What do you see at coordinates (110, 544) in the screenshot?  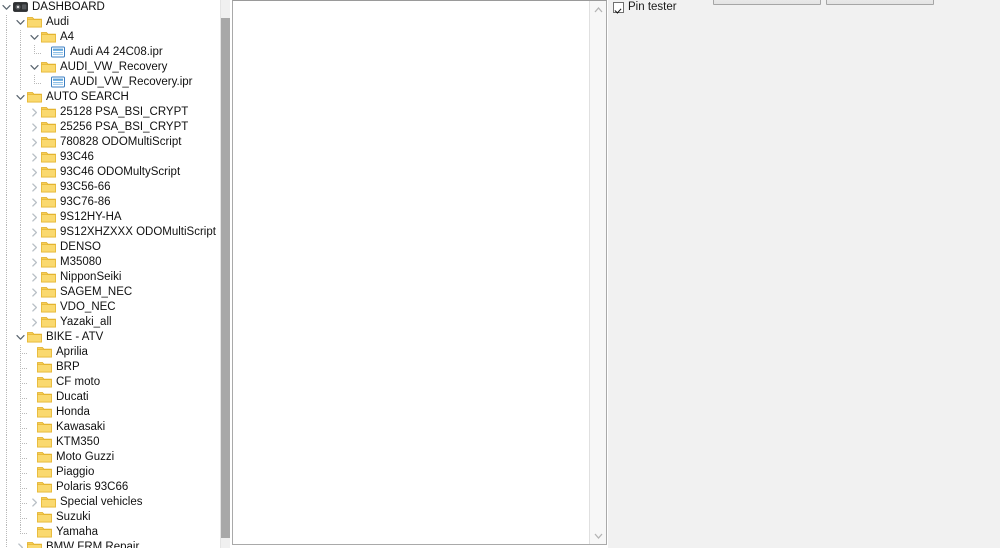 I see `tree-item-bmw-frm-repair: BMW FRM Repair` at bounding box center [110, 544].